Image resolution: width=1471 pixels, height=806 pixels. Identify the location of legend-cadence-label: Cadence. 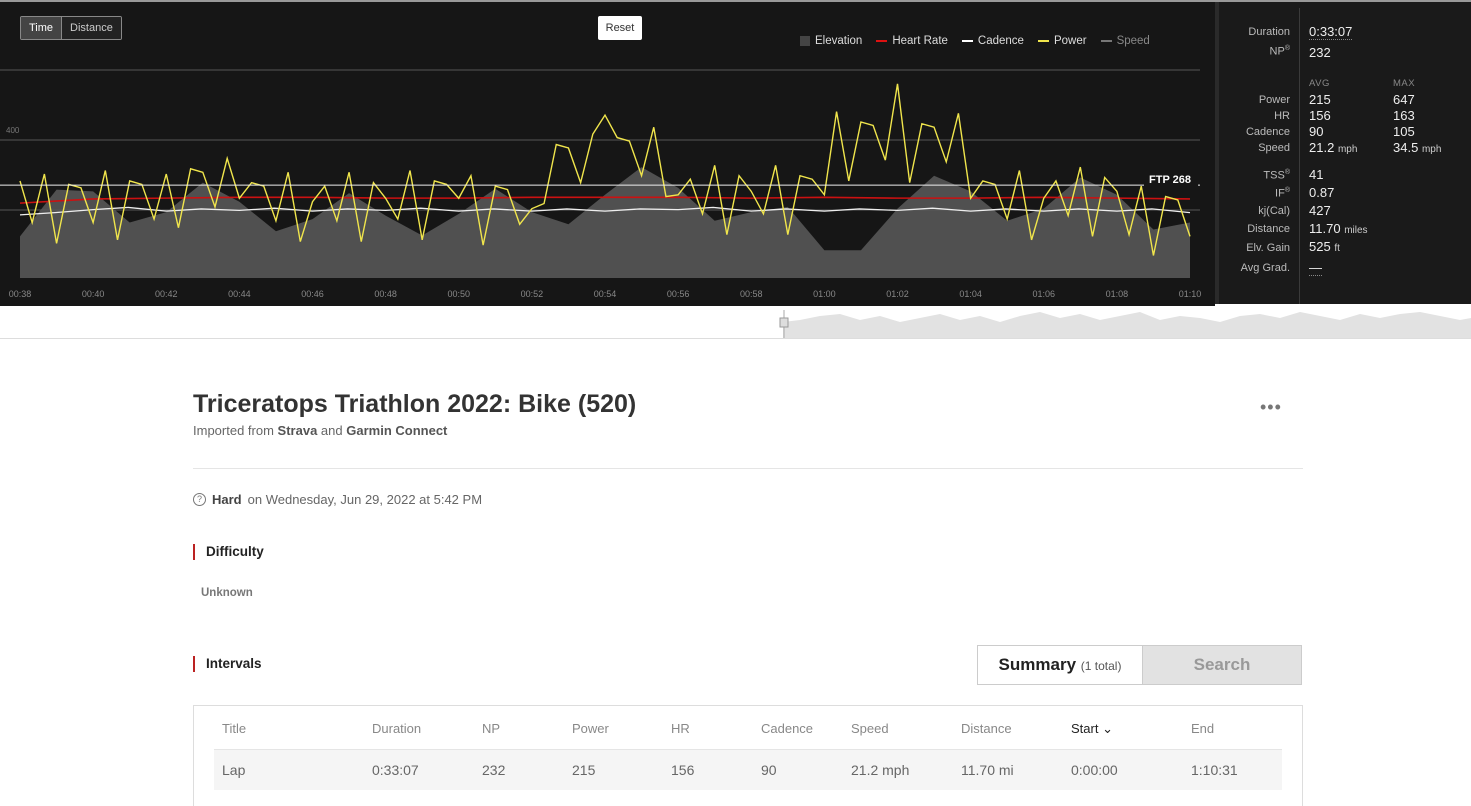
(1000, 41).